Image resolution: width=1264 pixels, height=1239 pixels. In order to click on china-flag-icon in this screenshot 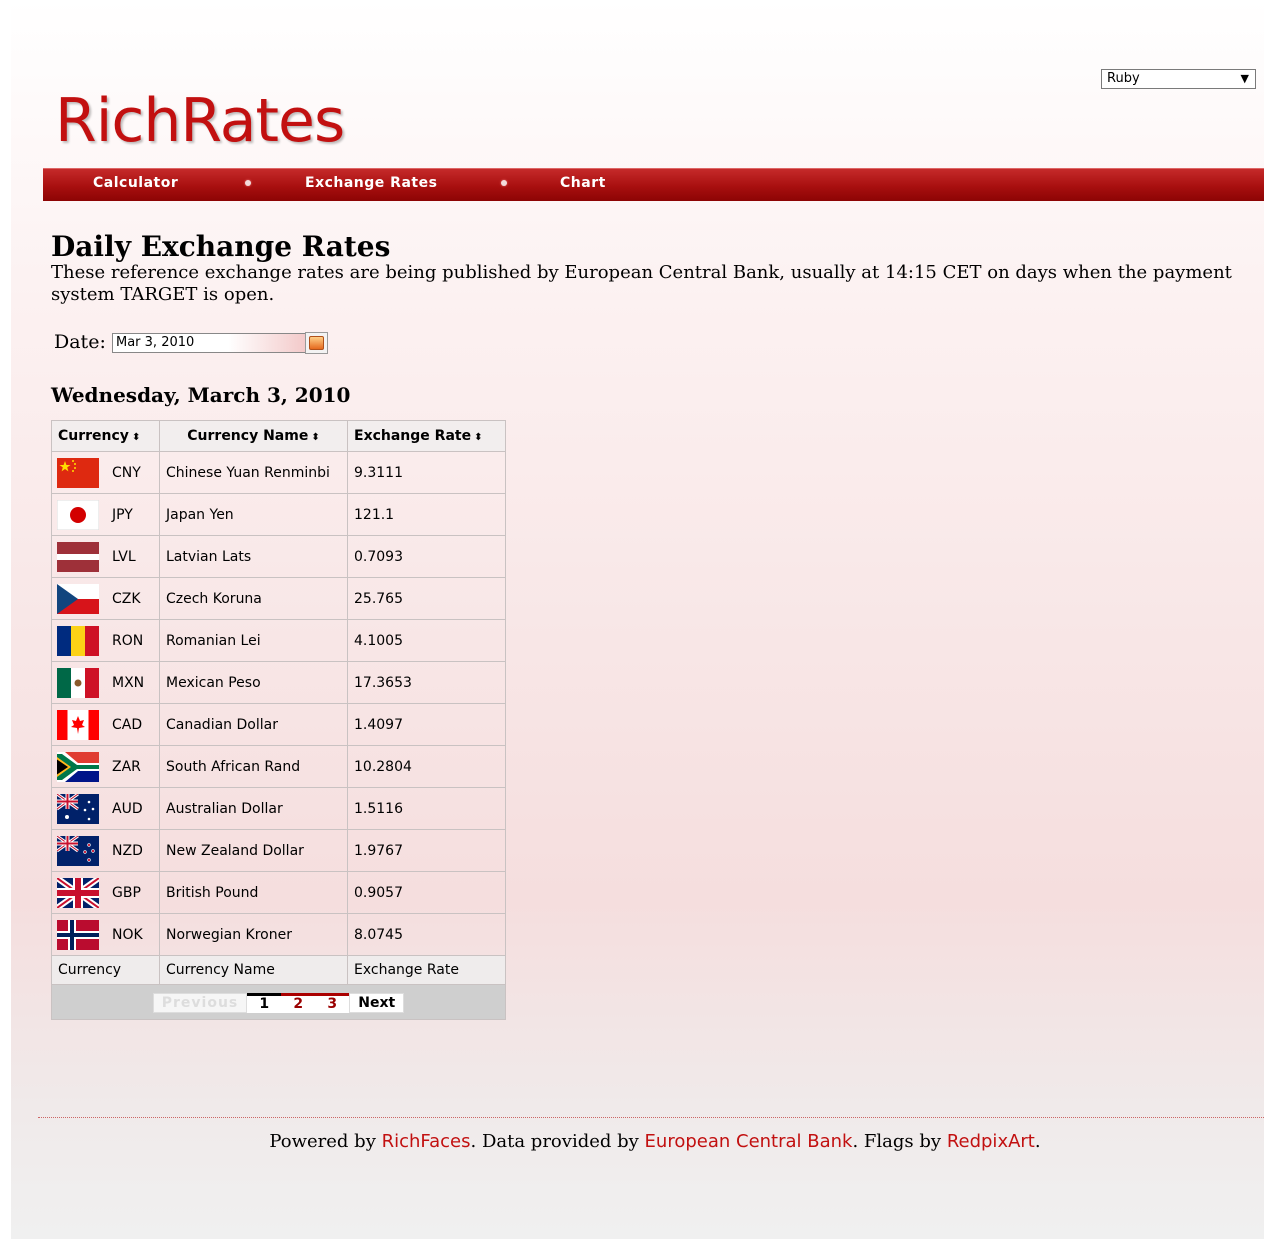, I will do `click(78, 472)`.